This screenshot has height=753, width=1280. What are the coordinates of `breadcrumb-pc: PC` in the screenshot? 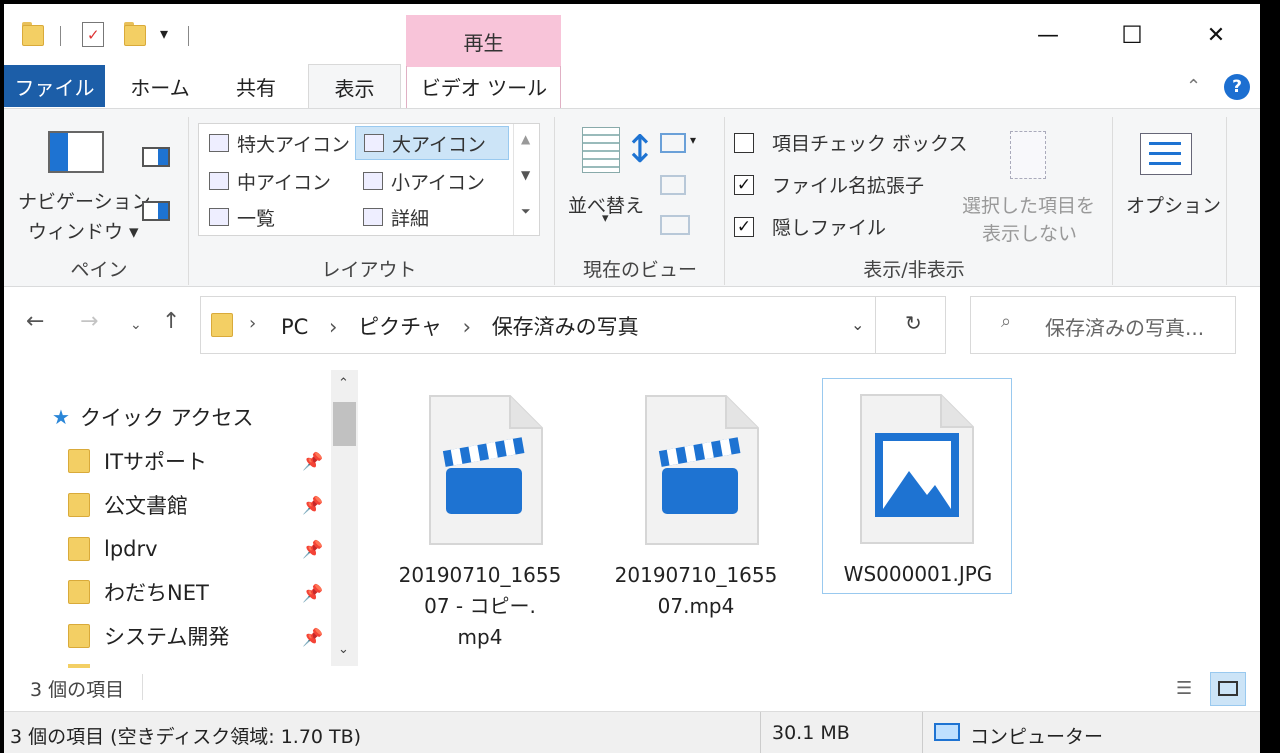 It's located at (294, 327).